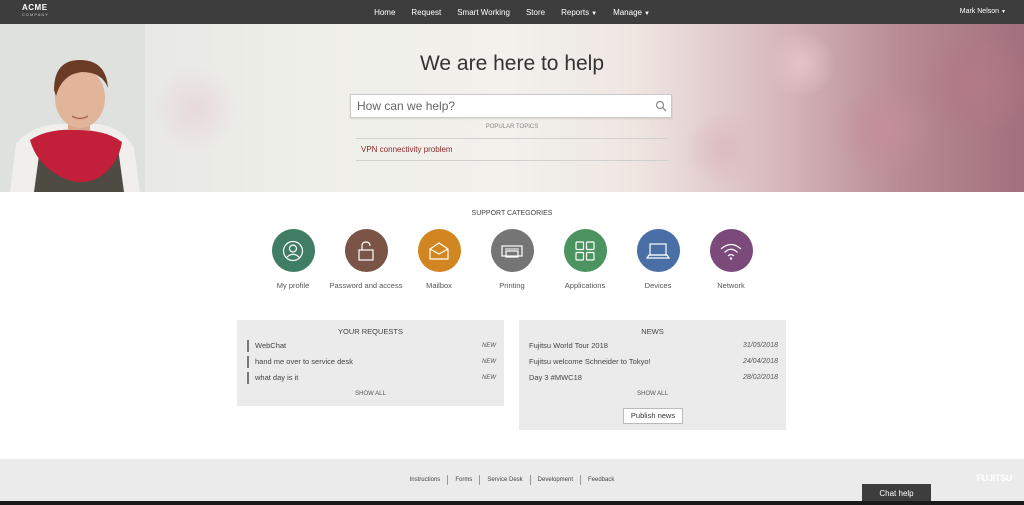 The height and width of the screenshot is (505, 1024). I want to click on nav-store: Store, so click(535, 12).